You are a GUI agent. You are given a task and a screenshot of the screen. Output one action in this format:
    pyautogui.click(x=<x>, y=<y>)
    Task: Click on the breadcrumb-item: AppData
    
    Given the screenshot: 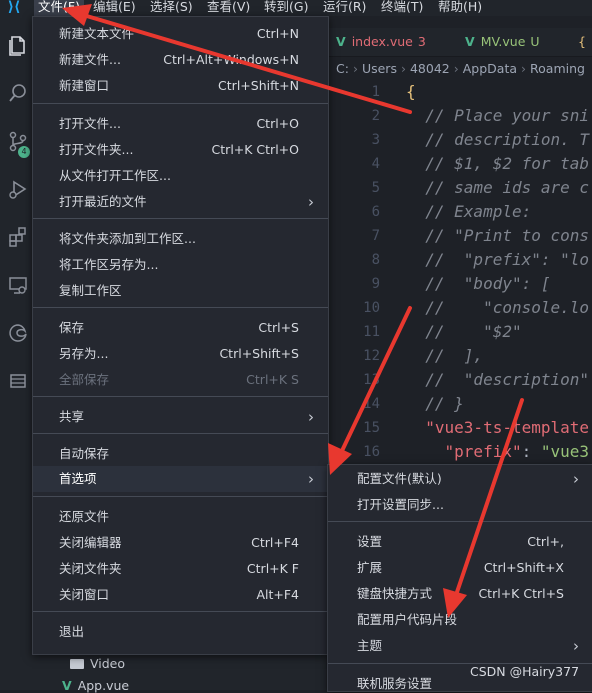 What is the action you would take?
    pyautogui.click(x=490, y=68)
    